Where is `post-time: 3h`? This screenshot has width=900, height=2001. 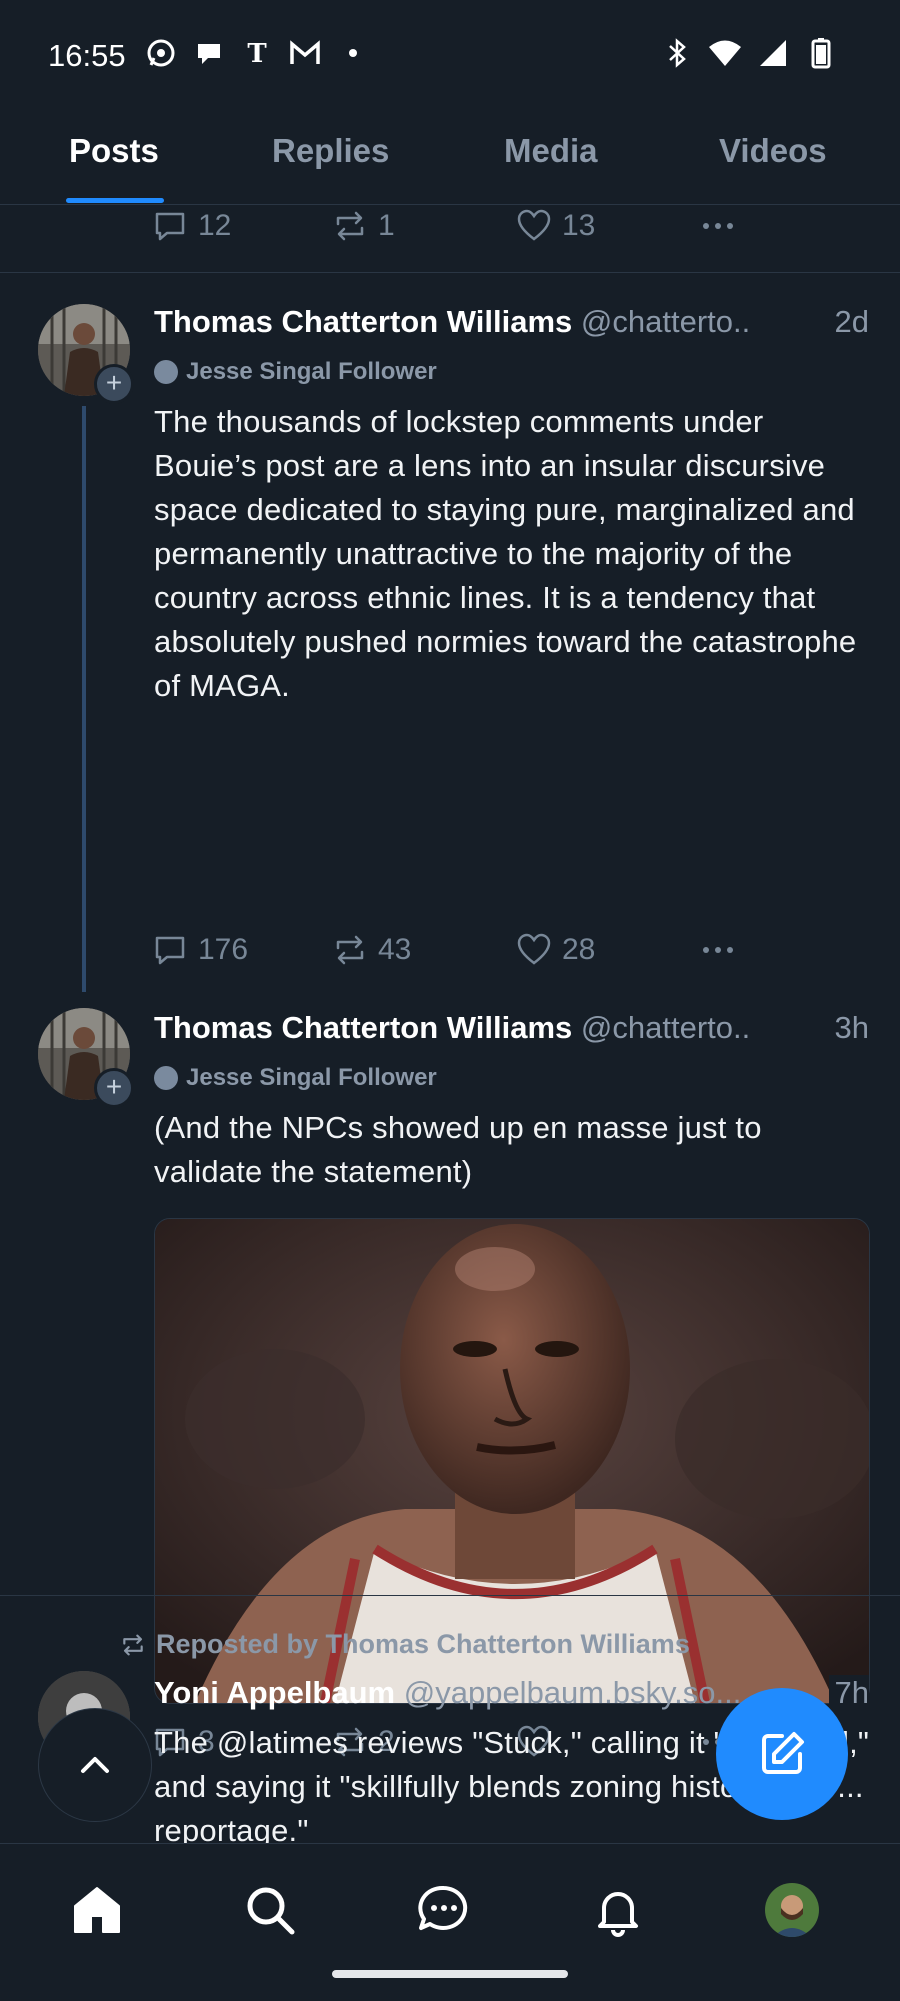 post-time: 3h is located at coordinates (848, 1028).